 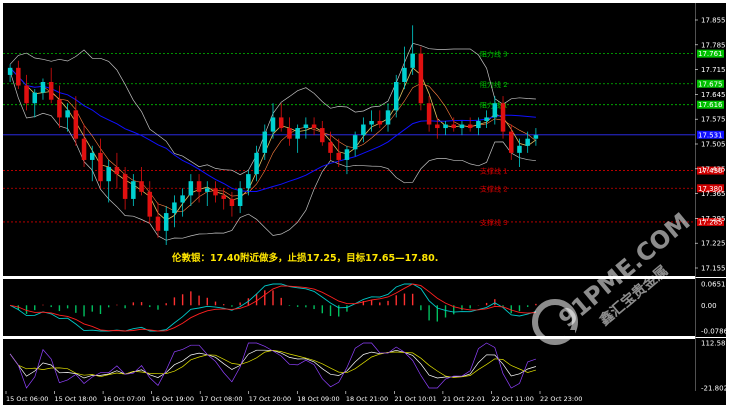 What do you see at coordinates (494, 222) in the screenshot?
I see `level-label: 支撑线 3` at bounding box center [494, 222].